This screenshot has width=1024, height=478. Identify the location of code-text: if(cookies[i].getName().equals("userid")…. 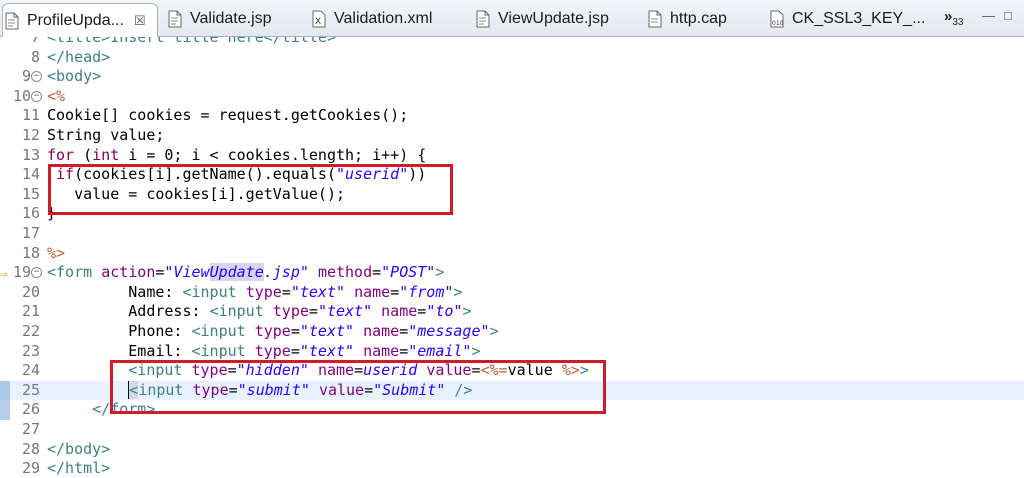
(241, 174).